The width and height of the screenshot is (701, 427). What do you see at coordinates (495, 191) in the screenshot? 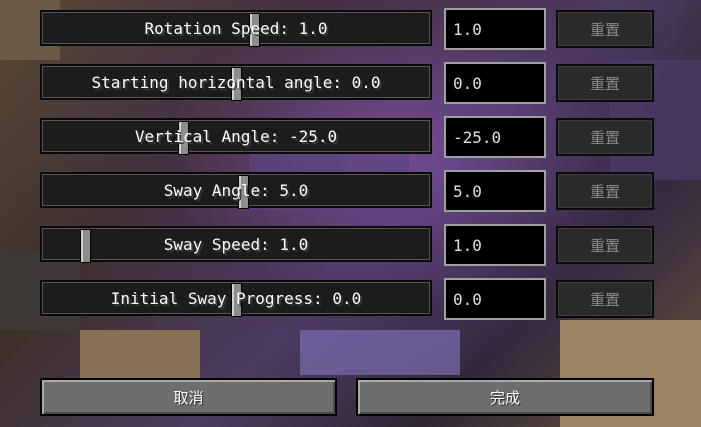
I see `value-input: 5.0` at bounding box center [495, 191].